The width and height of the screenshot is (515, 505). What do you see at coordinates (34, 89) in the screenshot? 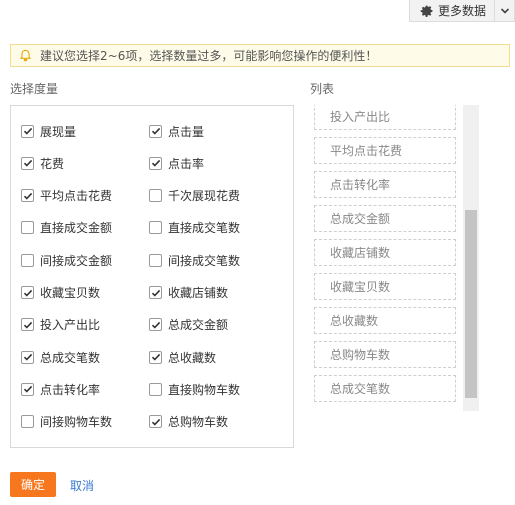
I see `metrics-title: 选择度量` at bounding box center [34, 89].